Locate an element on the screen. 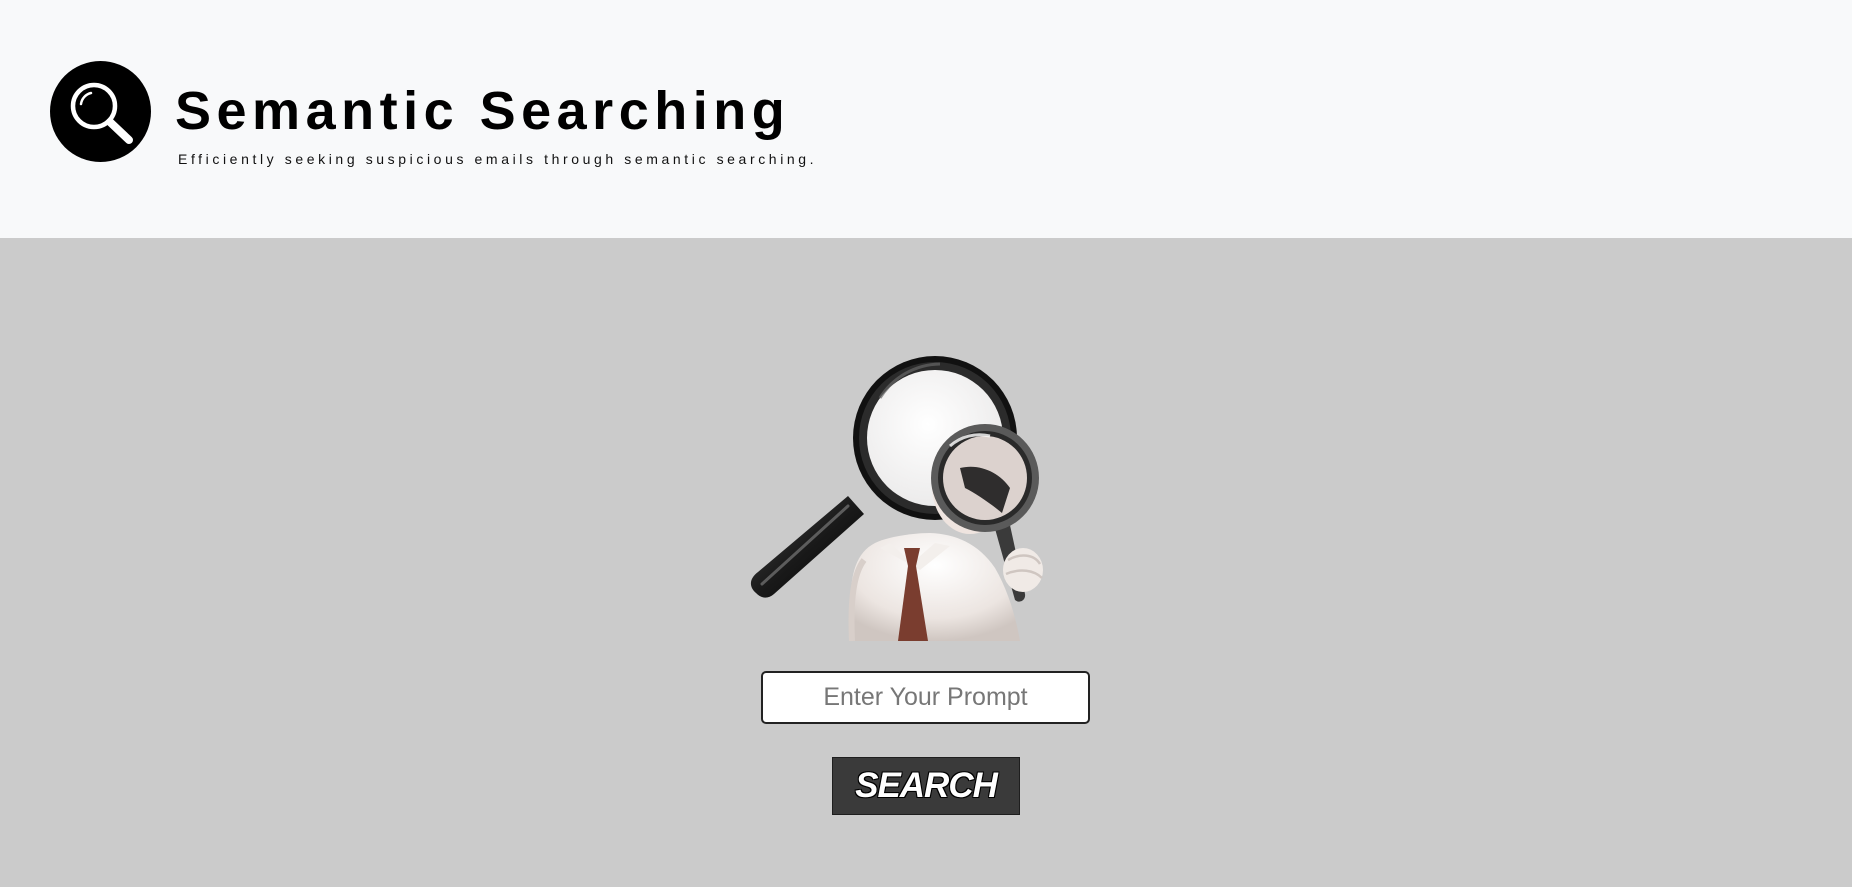  search-button: SEARCH is located at coordinates (926, 786).